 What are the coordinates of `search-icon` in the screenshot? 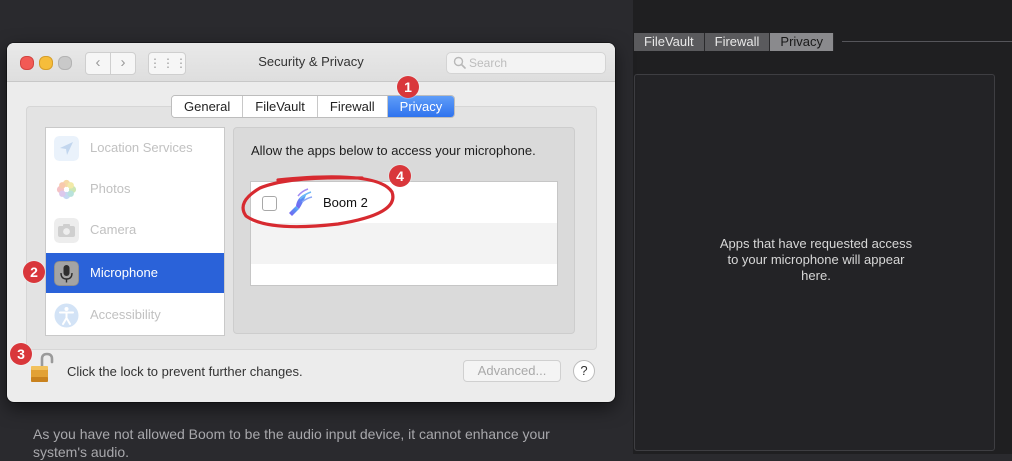 It's located at (459, 62).